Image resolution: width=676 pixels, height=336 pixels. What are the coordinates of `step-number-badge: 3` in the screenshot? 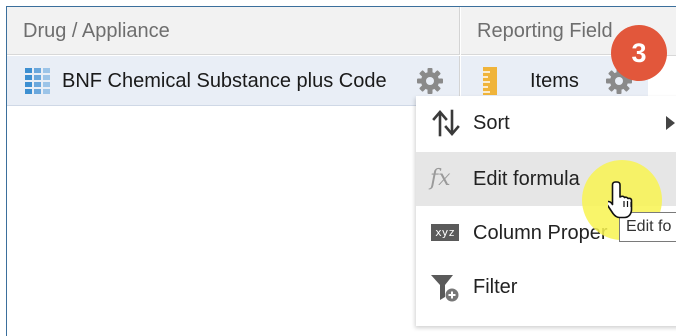 It's located at (639, 53).